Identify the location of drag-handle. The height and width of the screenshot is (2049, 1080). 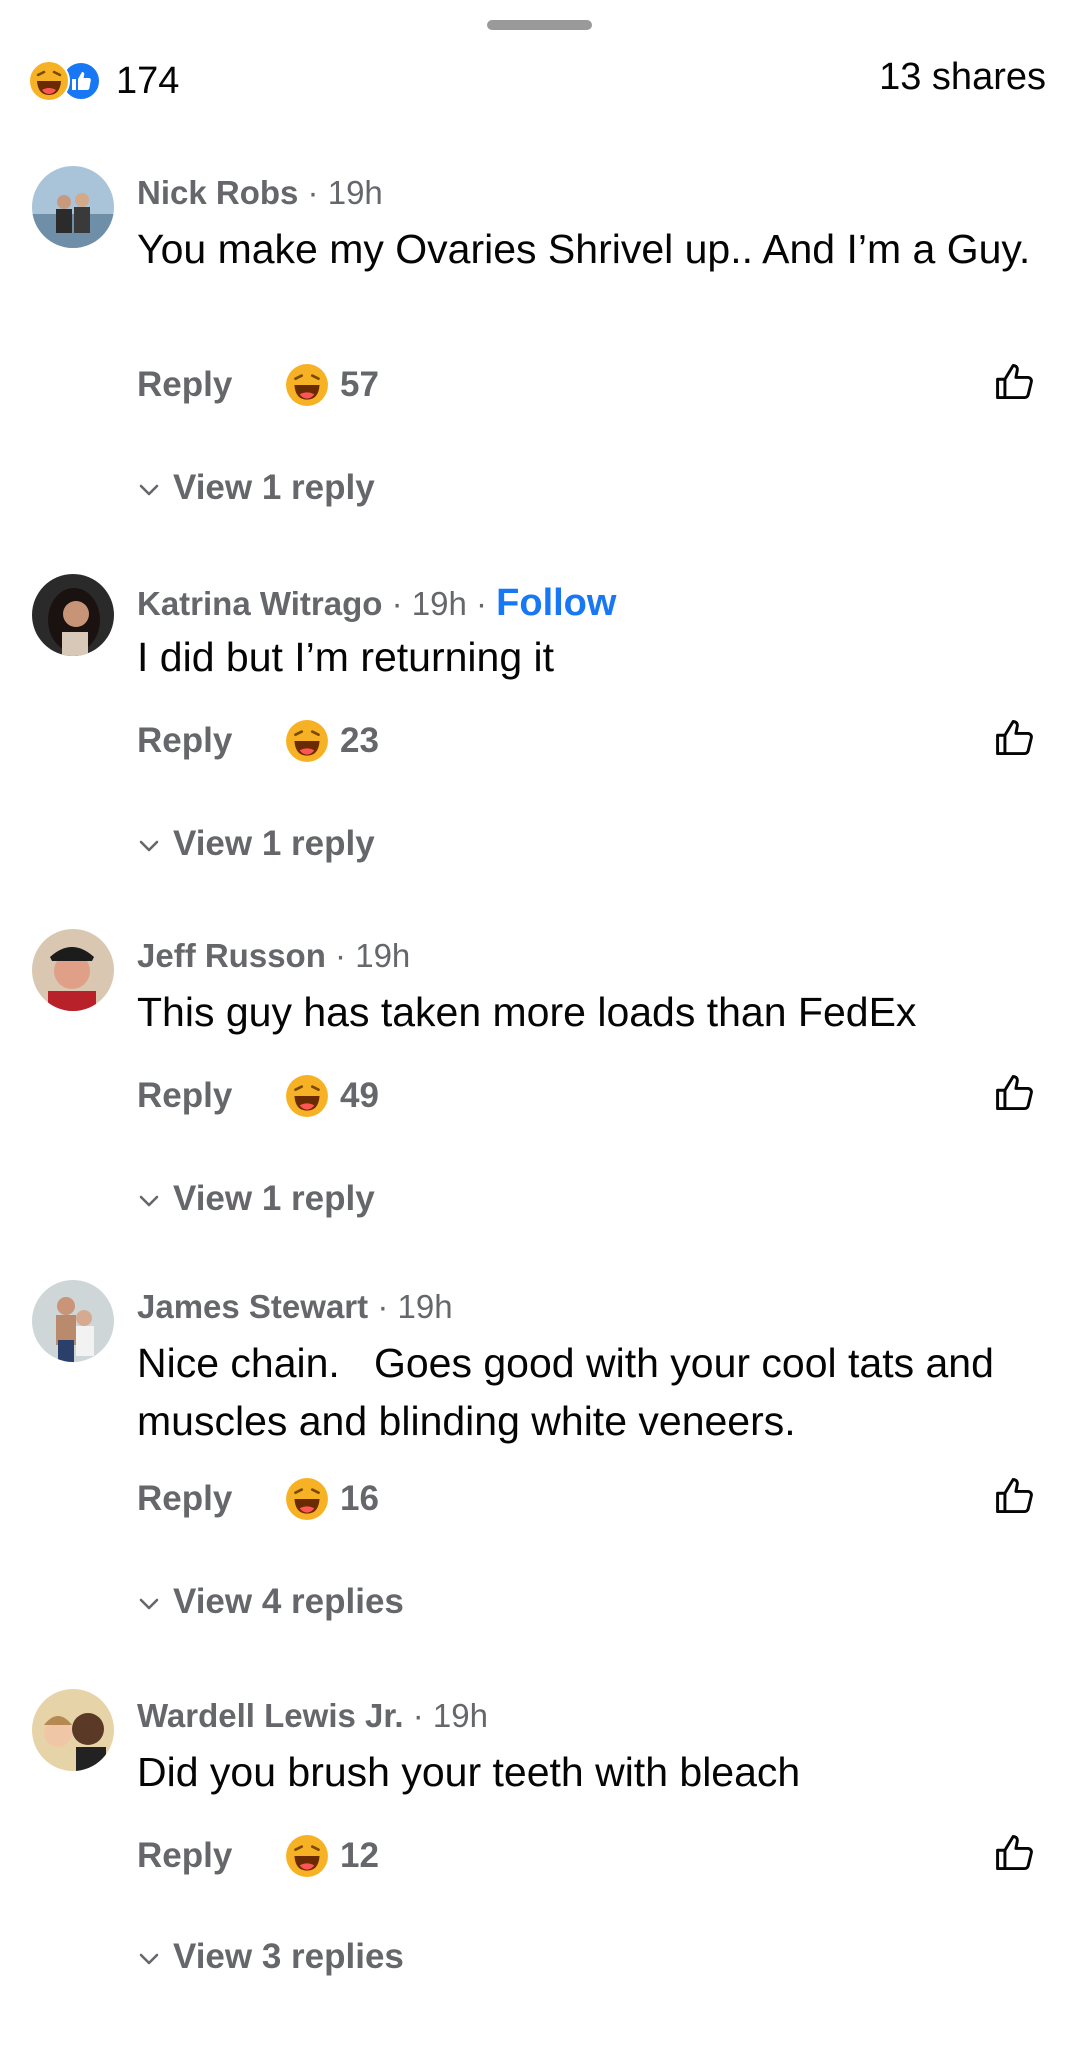
(539, 25).